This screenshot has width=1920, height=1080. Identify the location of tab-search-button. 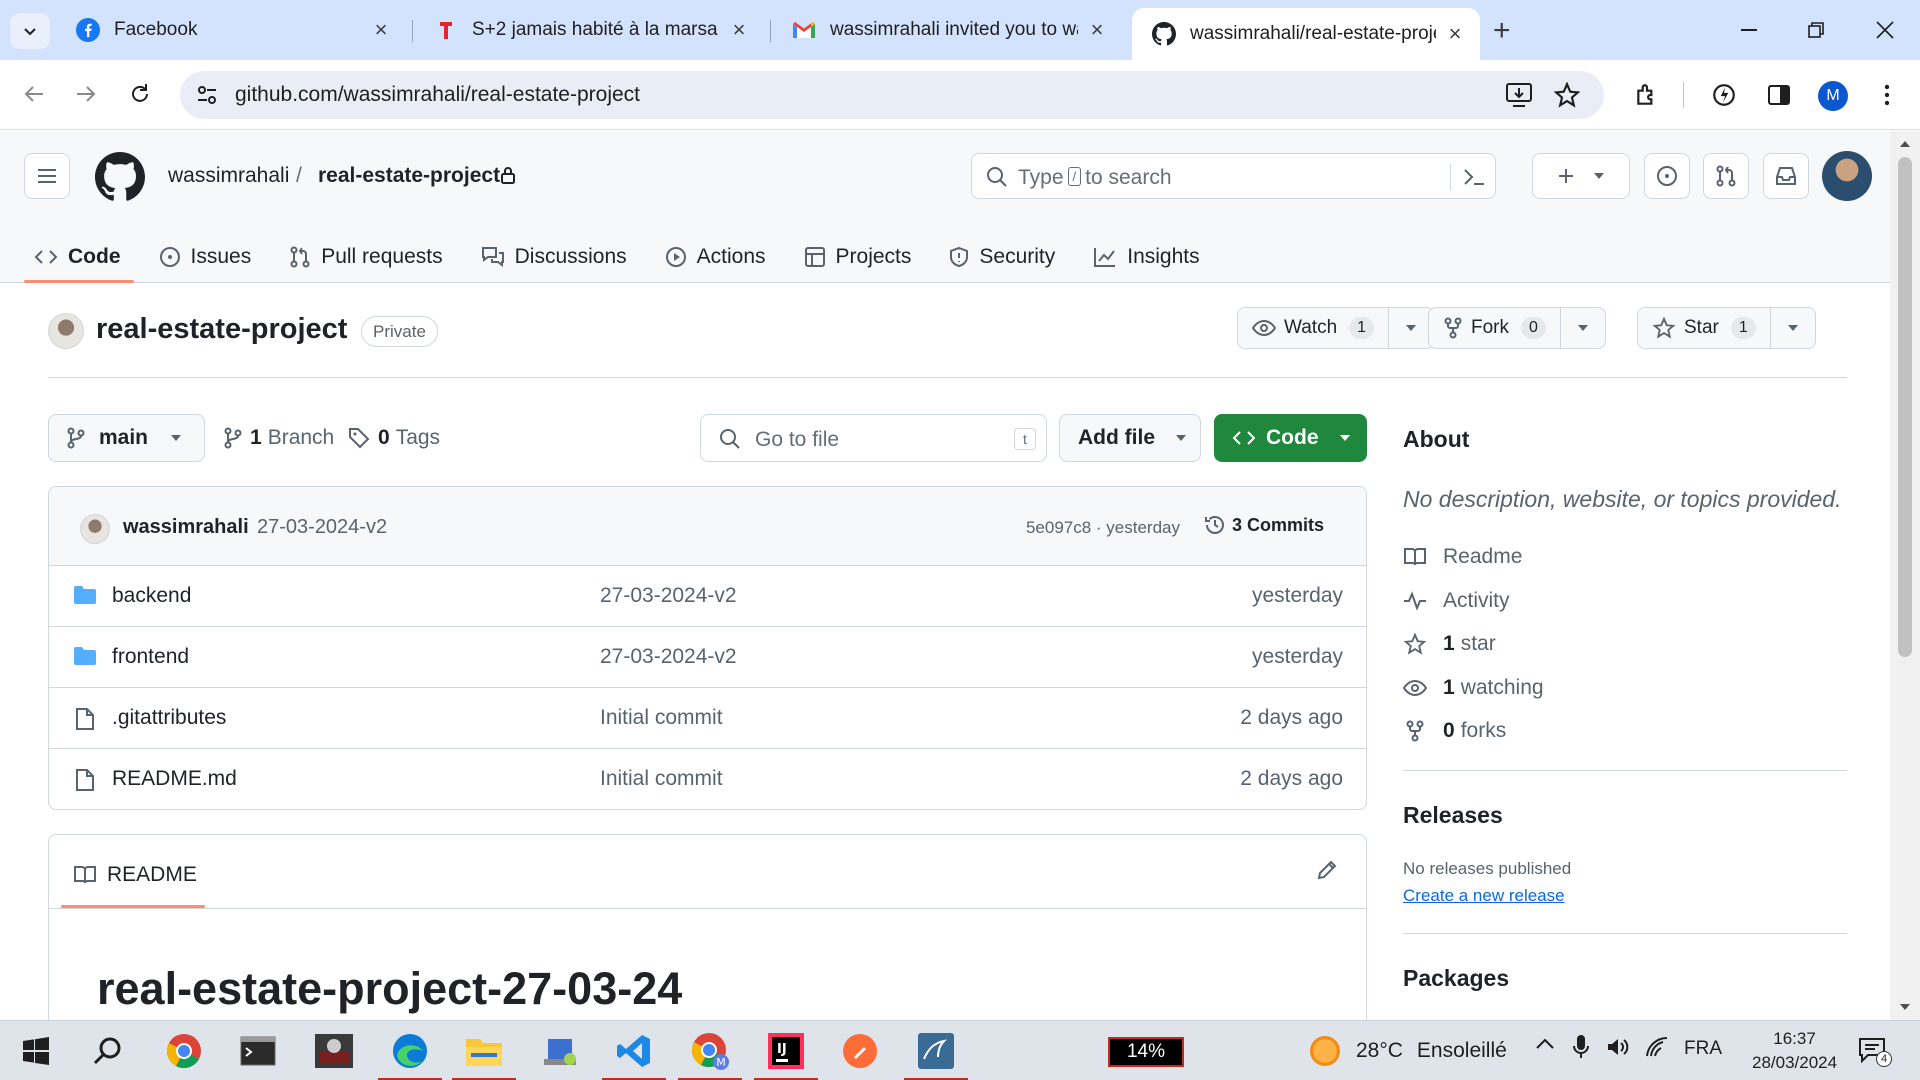
(30, 31).